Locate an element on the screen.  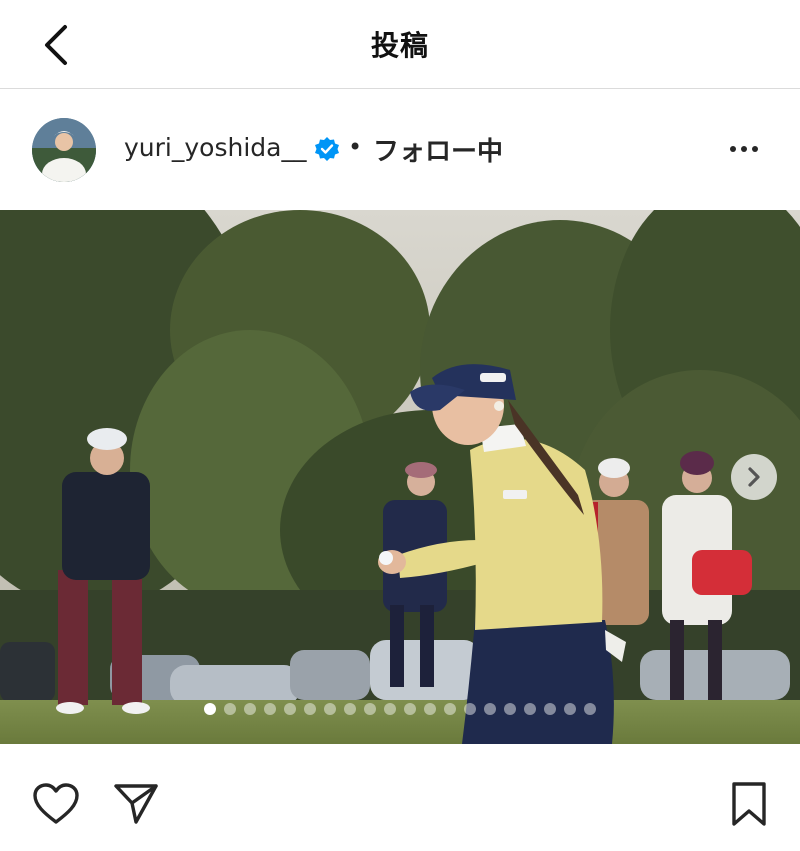
avatar is located at coordinates (64, 150).